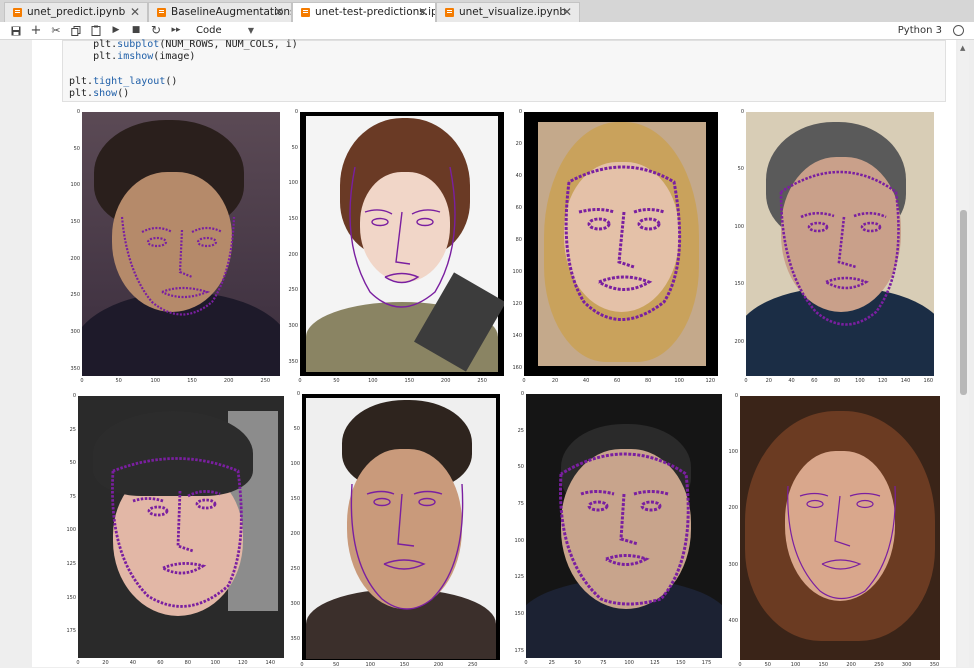 This screenshot has height=668, width=974. What do you see at coordinates (962, 48) in the screenshot?
I see `scroll-up-icon: ▲` at bounding box center [962, 48].